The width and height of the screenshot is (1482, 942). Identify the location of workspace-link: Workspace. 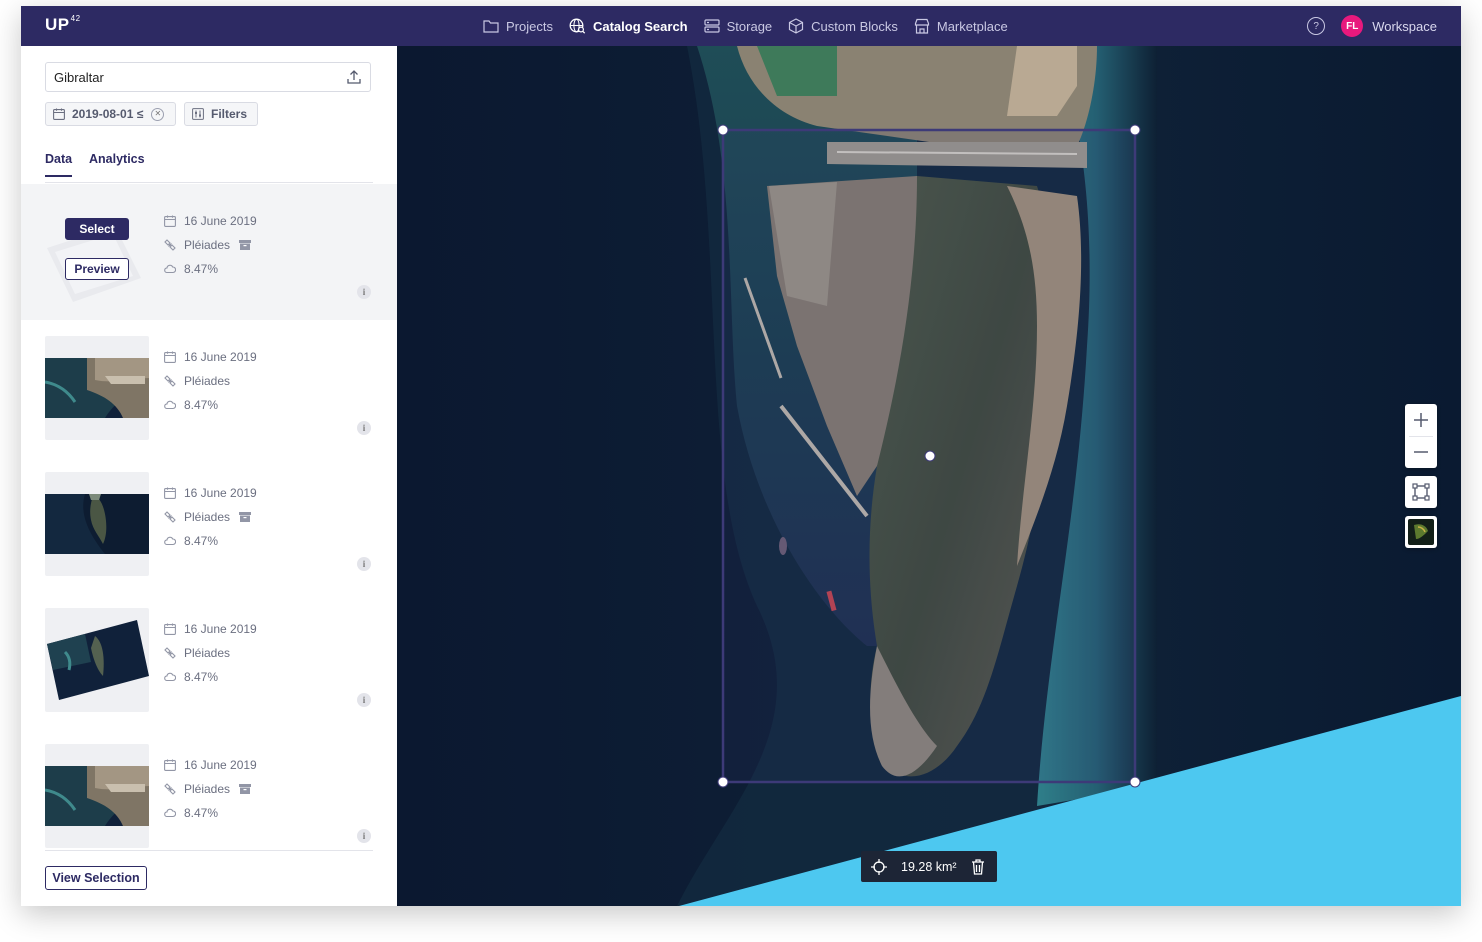
(1404, 26).